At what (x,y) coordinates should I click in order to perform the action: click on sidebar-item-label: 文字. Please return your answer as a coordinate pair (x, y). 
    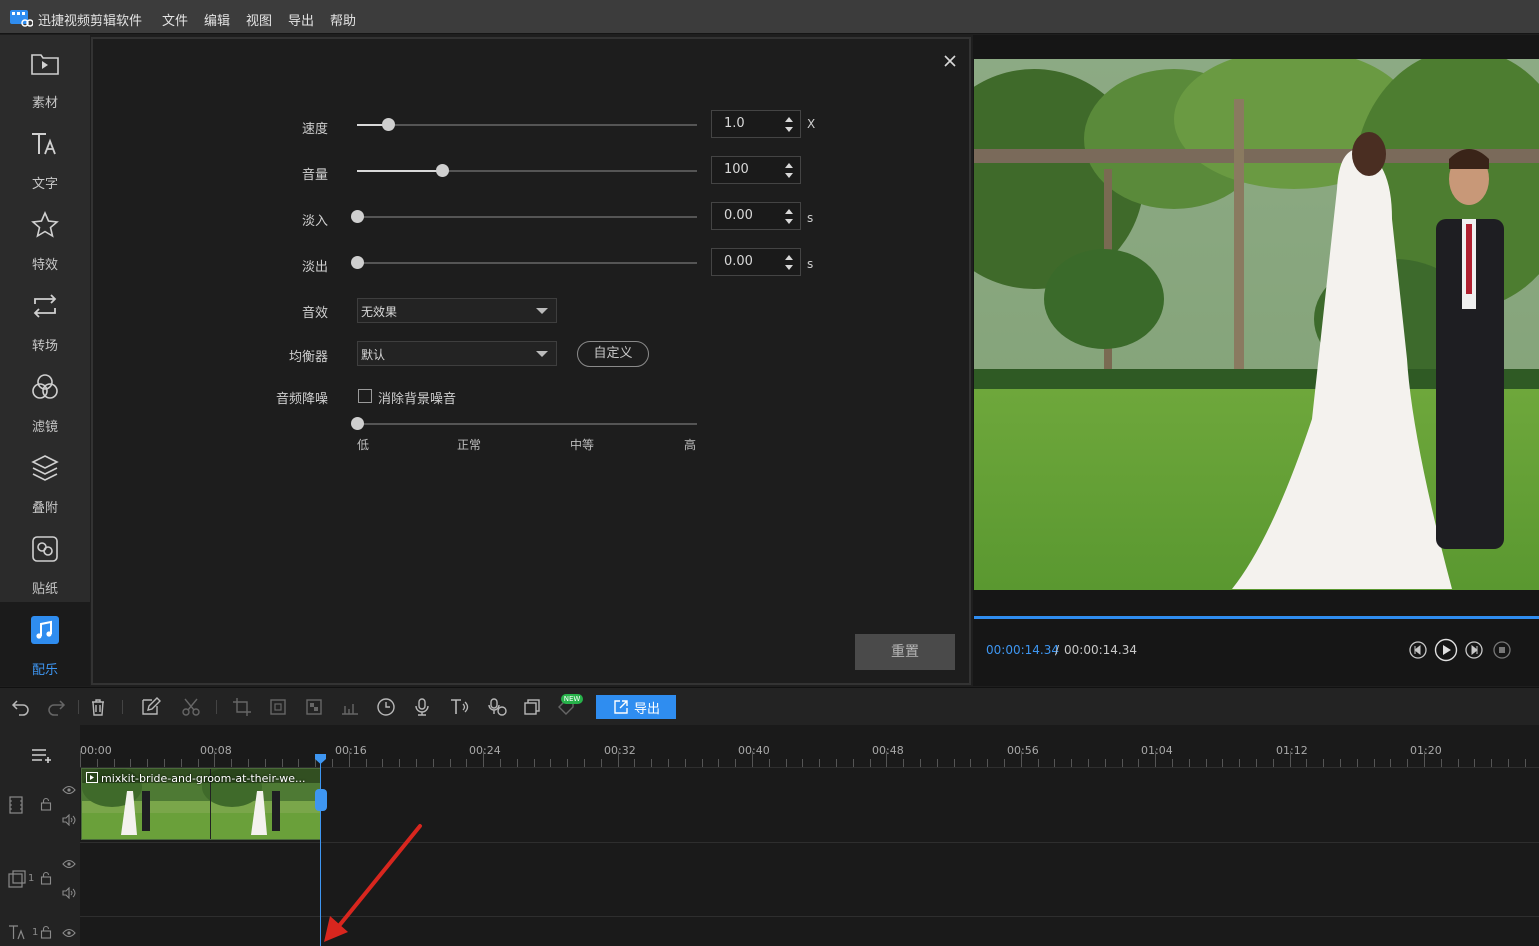
    Looking at the image, I should click on (44, 184).